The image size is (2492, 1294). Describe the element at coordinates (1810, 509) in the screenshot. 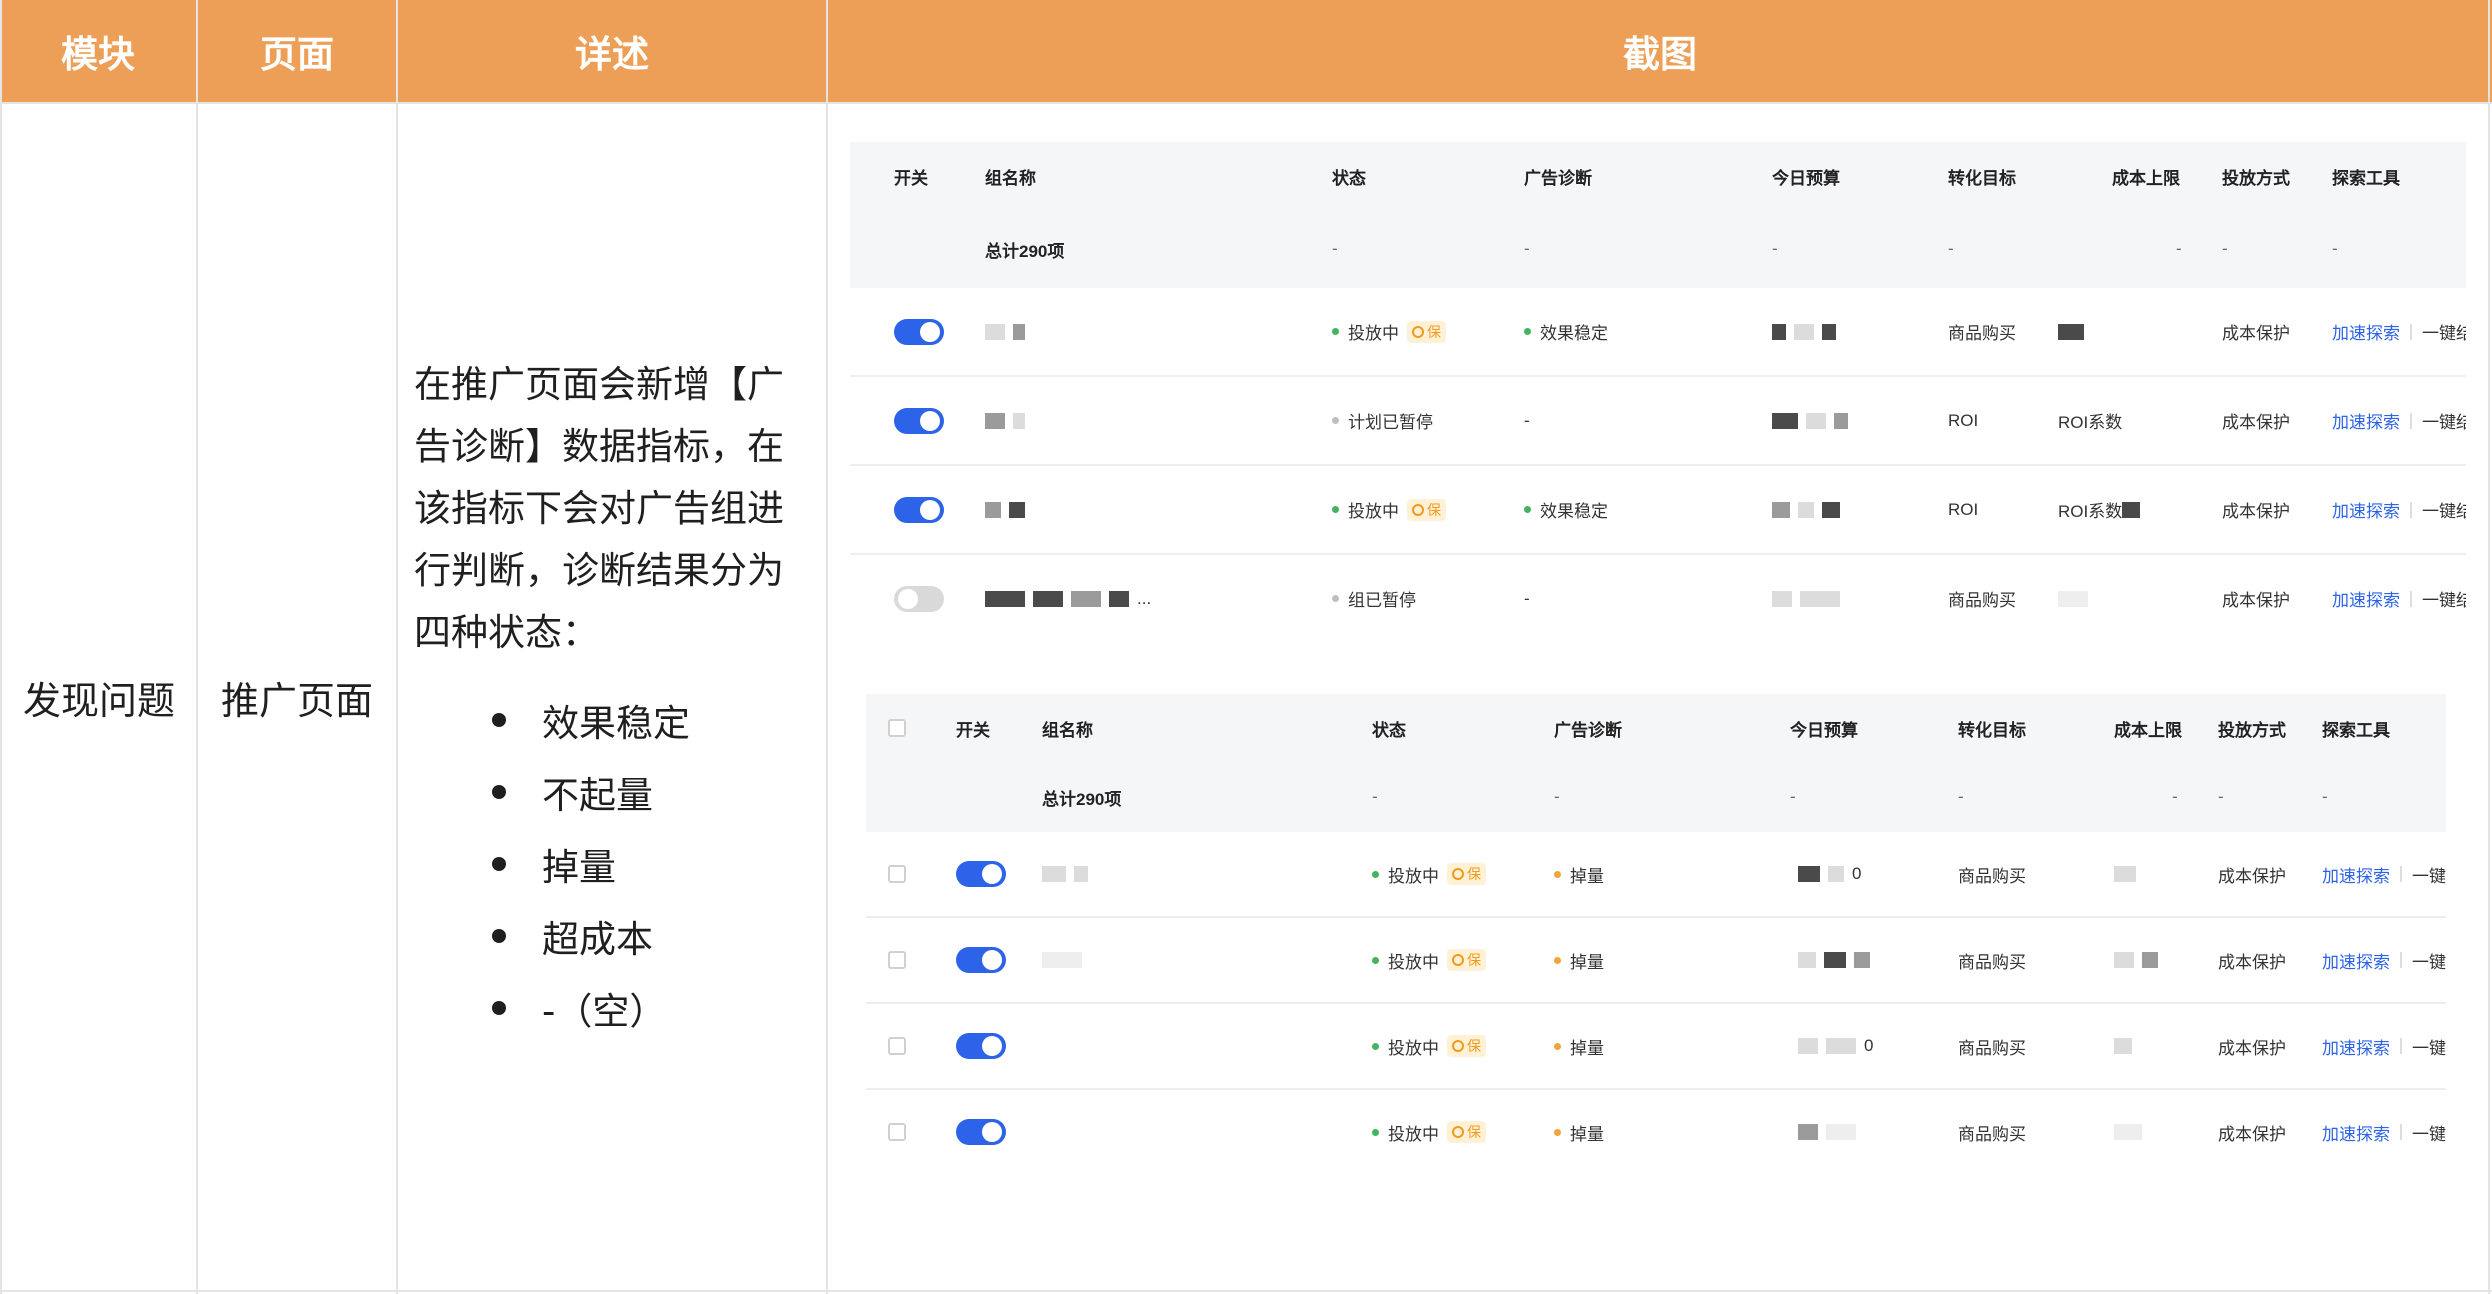

I see `budget-cell` at that location.